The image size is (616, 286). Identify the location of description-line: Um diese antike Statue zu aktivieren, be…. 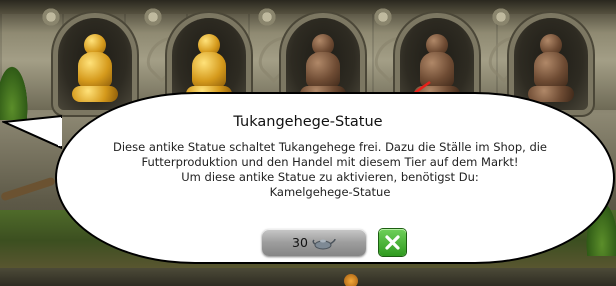
(330, 177).